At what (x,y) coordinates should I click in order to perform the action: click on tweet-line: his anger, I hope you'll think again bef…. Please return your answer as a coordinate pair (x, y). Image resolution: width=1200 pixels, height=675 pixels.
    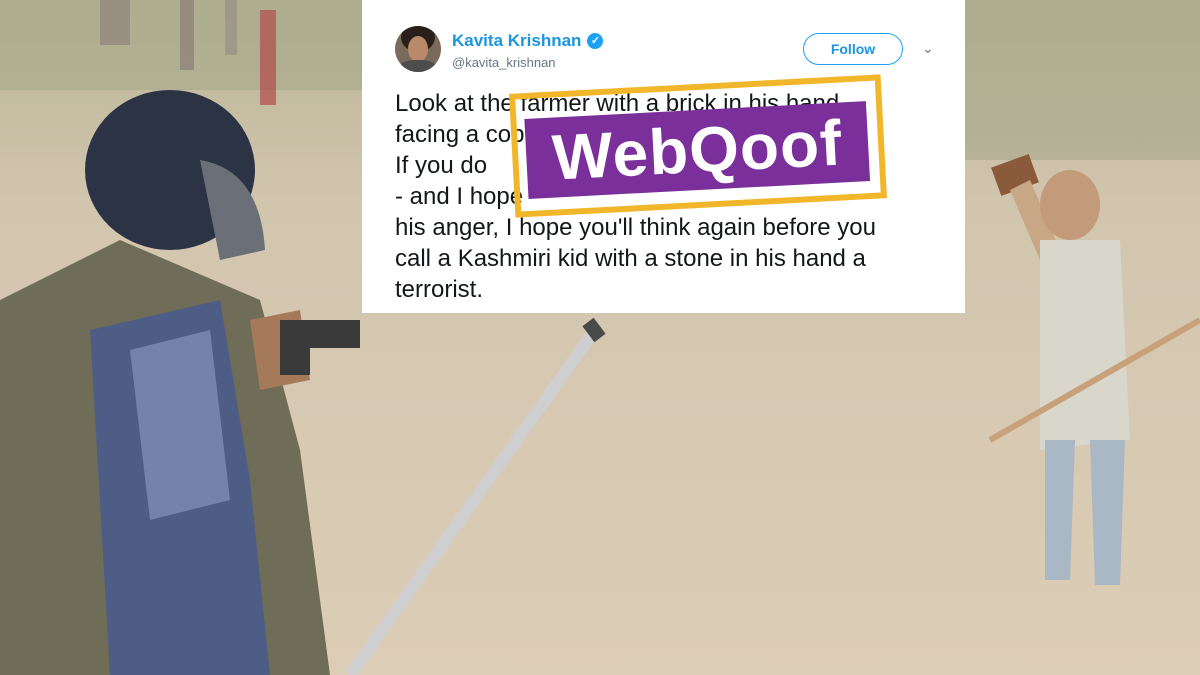
    Looking at the image, I should click on (635, 227).